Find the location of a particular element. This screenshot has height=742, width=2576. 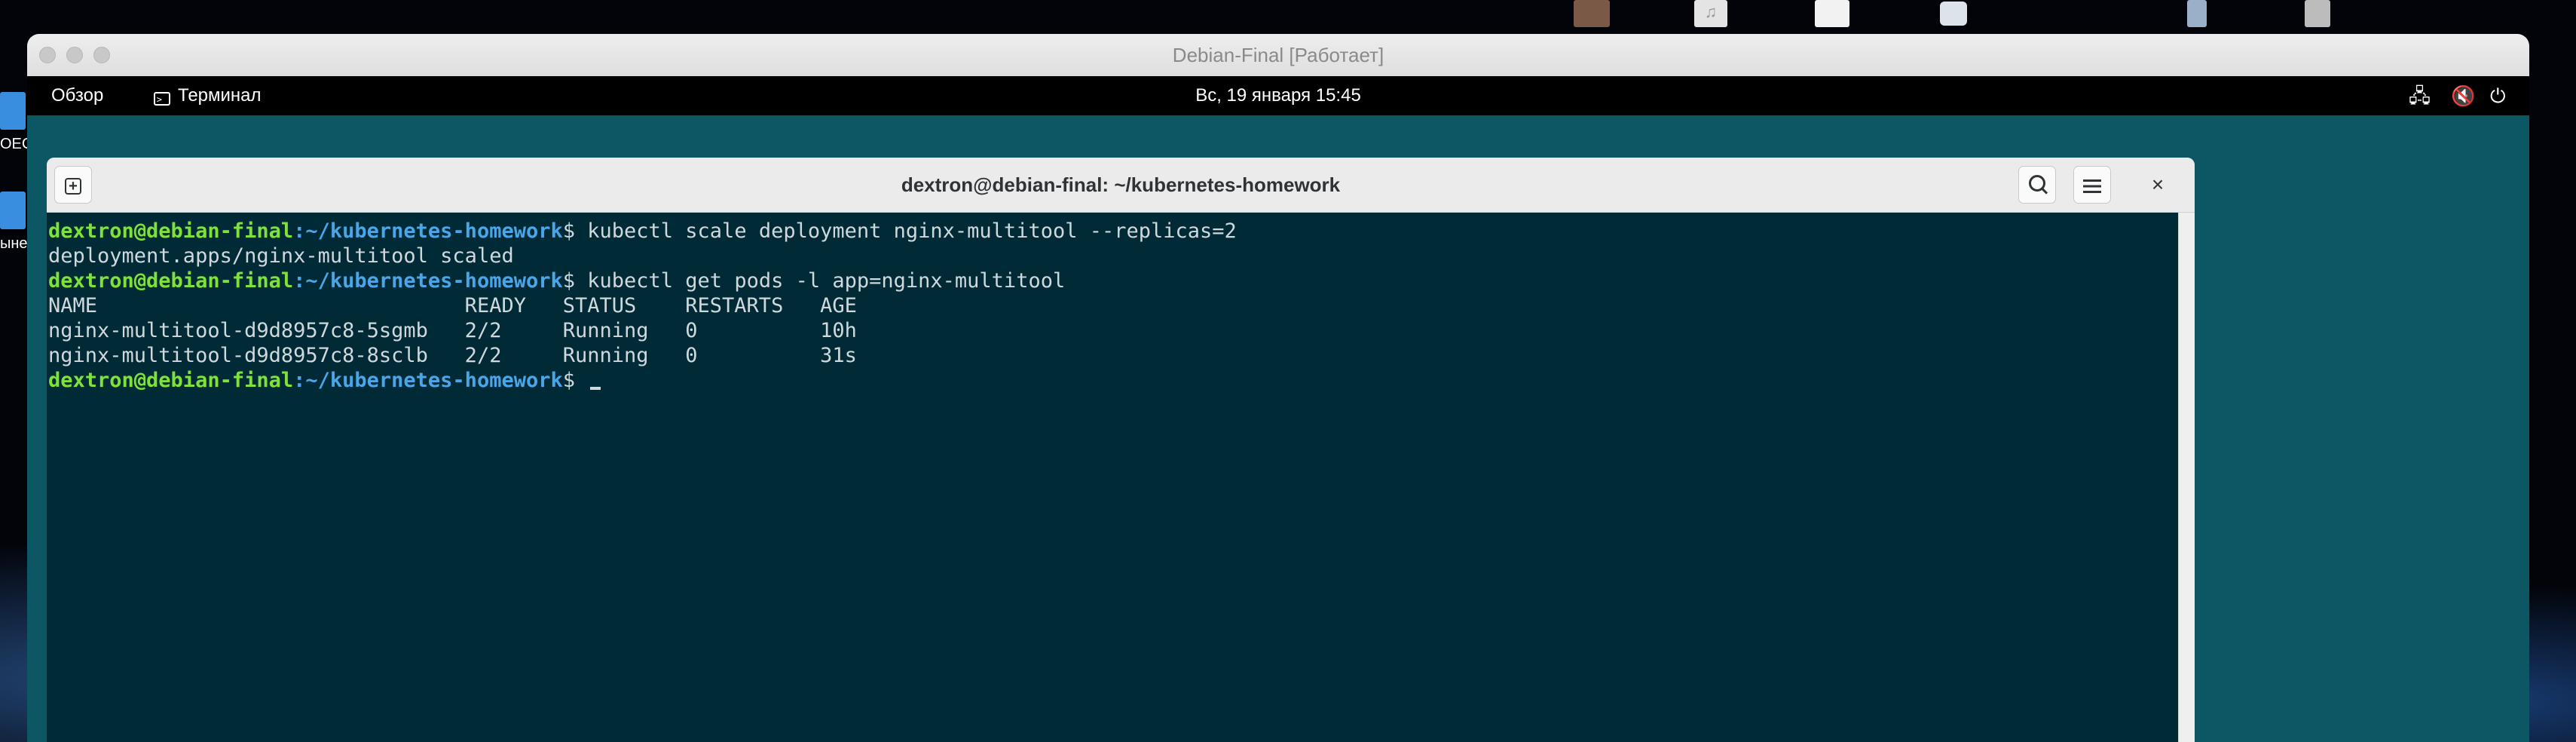

hamburger-menu-icon is located at coordinates (2092, 186).